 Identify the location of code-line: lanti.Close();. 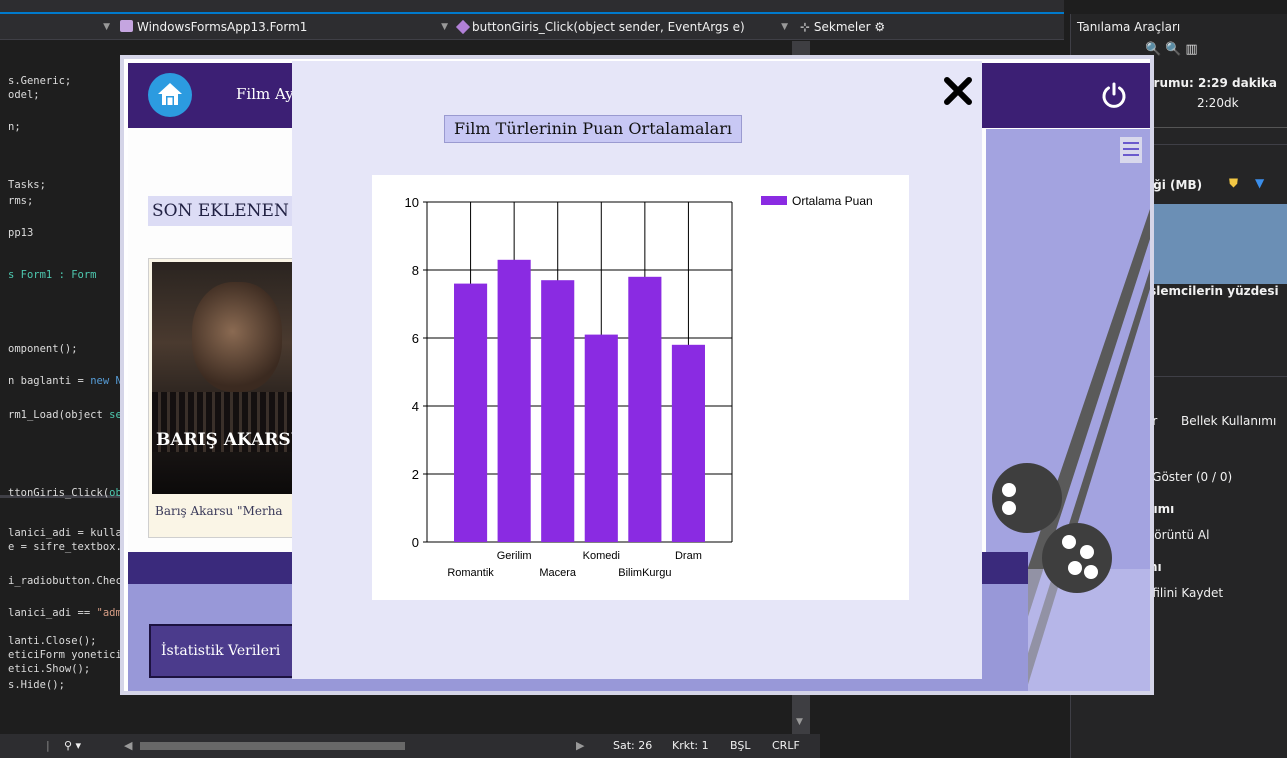
(52, 641).